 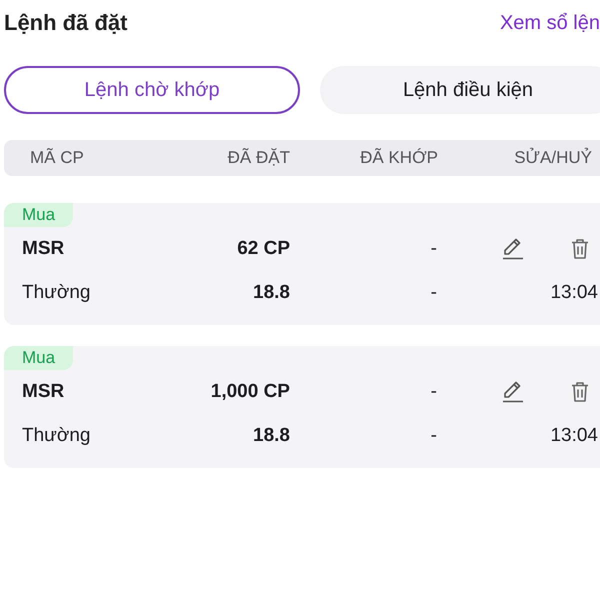 What do you see at coordinates (250, 392) in the screenshot?
I see `order-quantity: 1,000 CP` at bounding box center [250, 392].